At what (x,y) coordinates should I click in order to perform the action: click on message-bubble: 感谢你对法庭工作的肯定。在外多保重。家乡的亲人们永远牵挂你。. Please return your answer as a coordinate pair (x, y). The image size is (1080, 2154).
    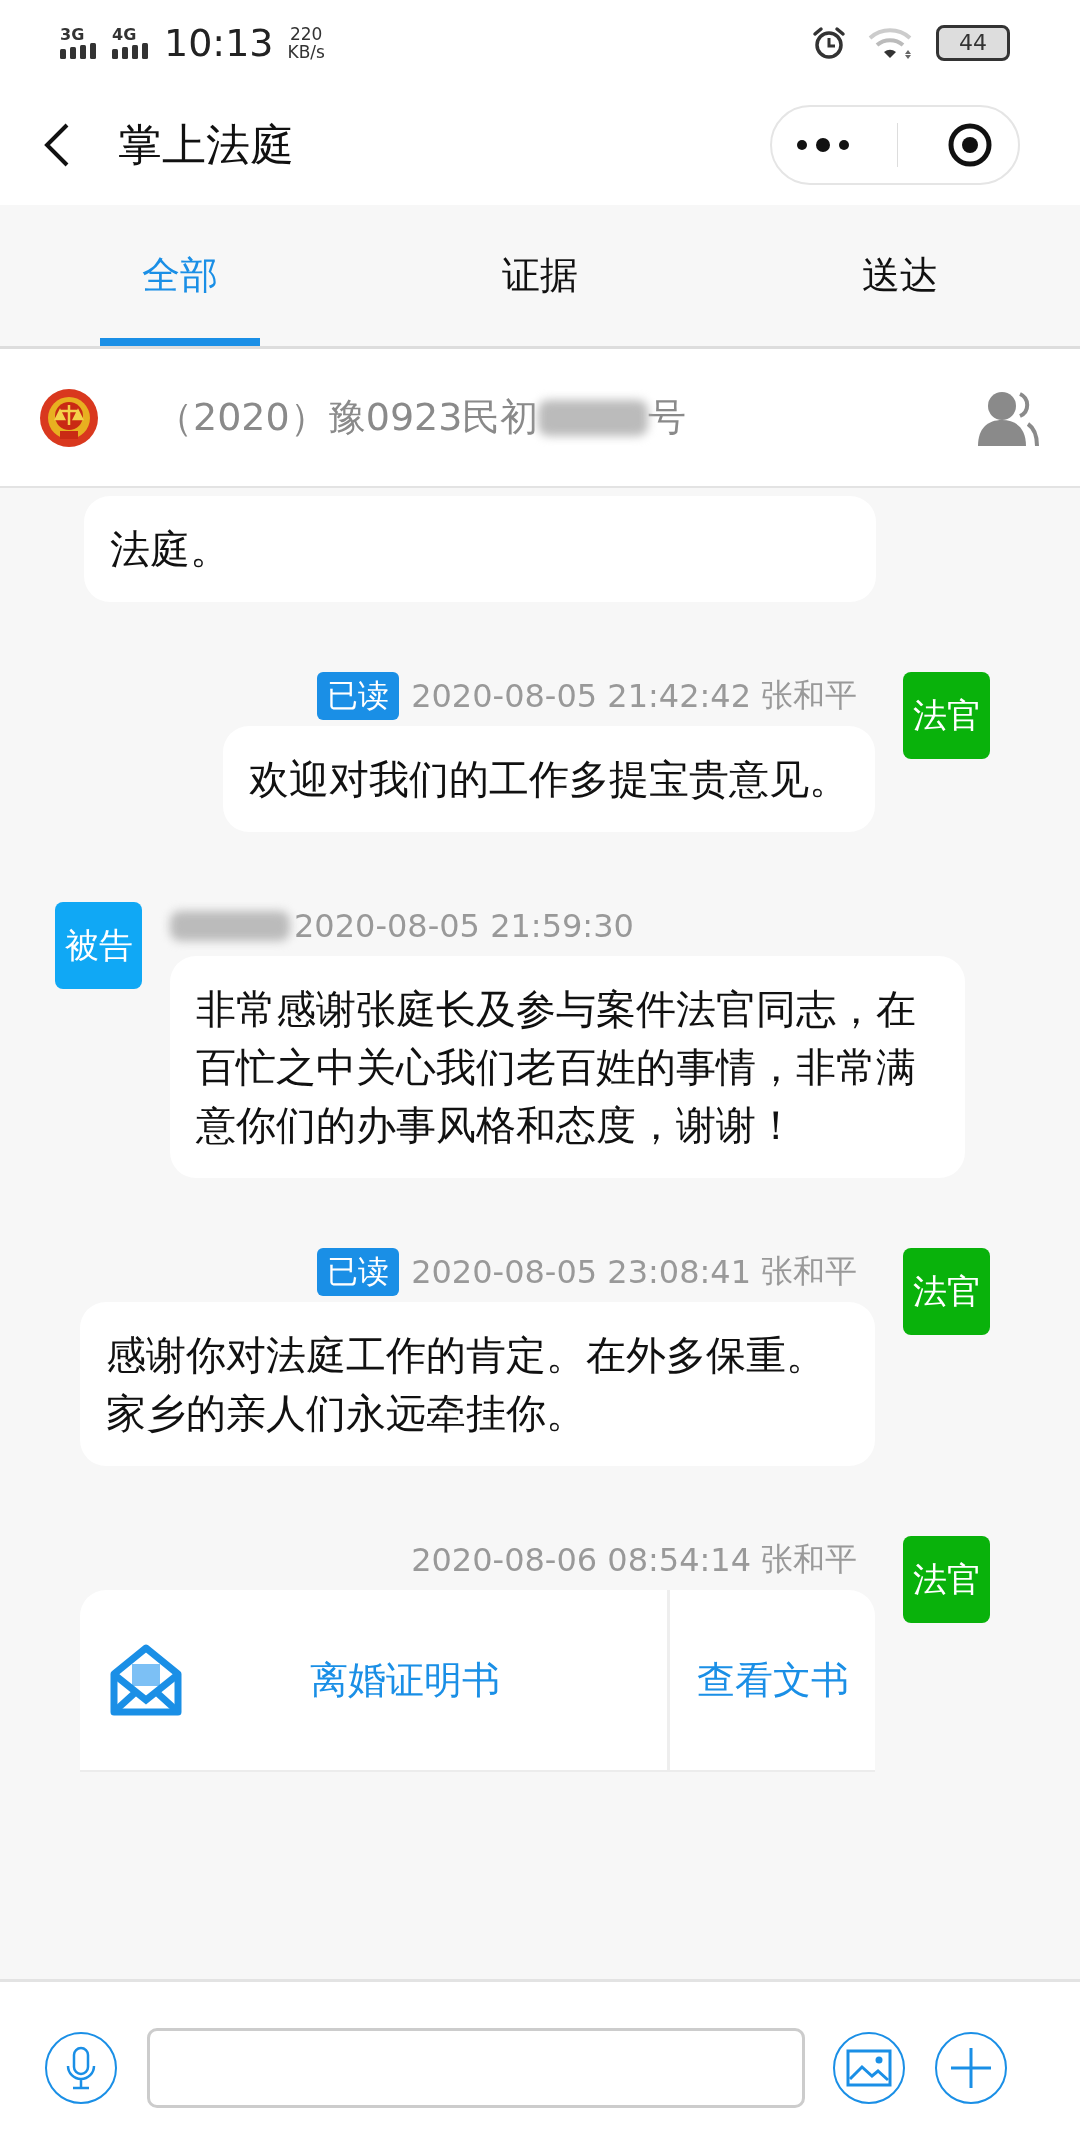
    Looking at the image, I should click on (477, 1384).